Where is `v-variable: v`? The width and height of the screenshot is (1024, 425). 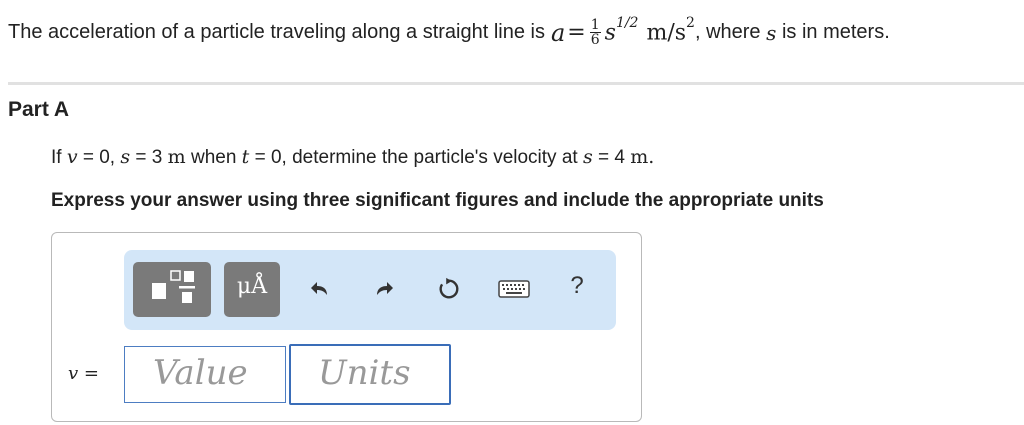
v-variable: v is located at coordinates (72, 157).